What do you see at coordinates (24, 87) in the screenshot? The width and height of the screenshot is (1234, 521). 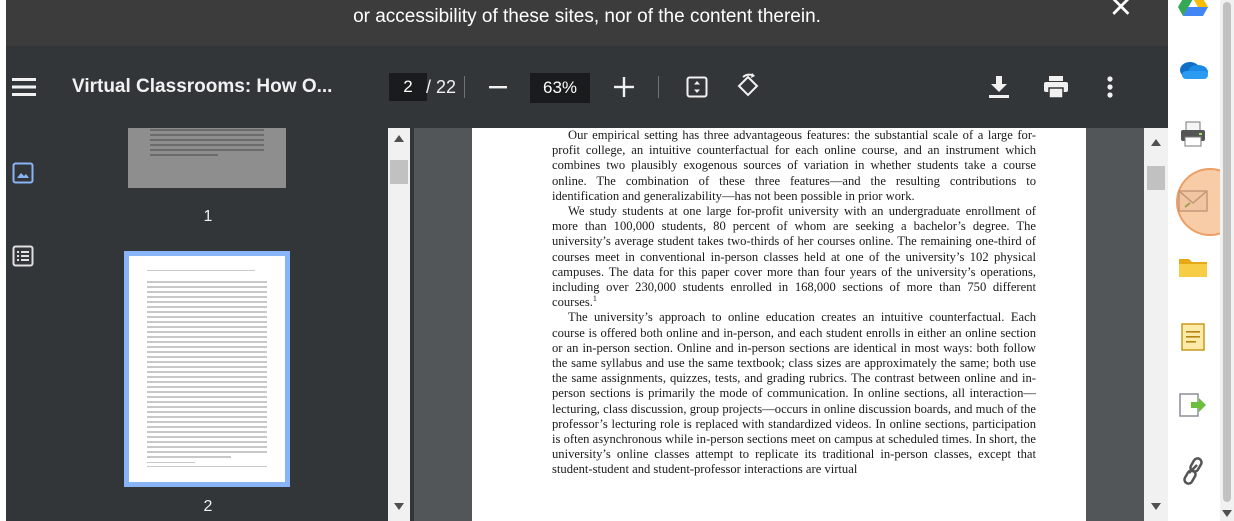 I see `menu-icon` at bounding box center [24, 87].